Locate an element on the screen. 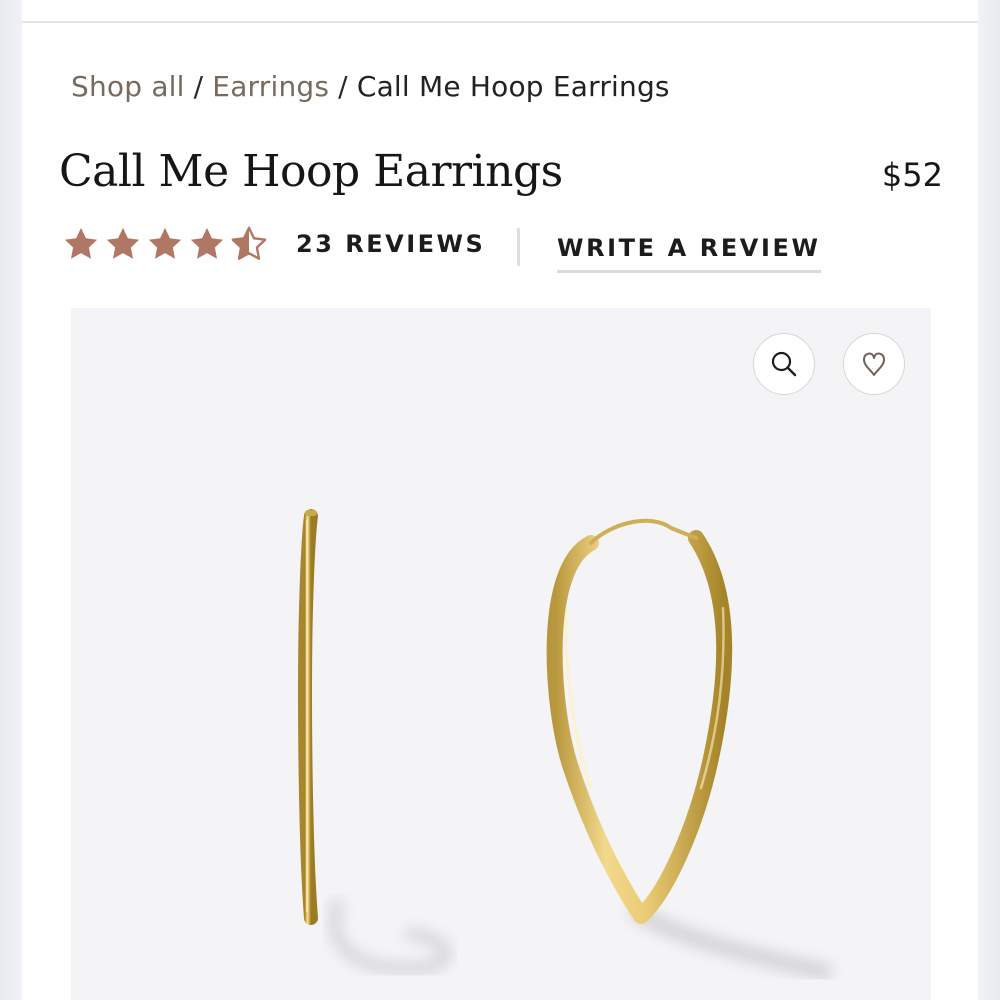  write-review-link: WRITE A REVIEW is located at coordinates (689, 253).